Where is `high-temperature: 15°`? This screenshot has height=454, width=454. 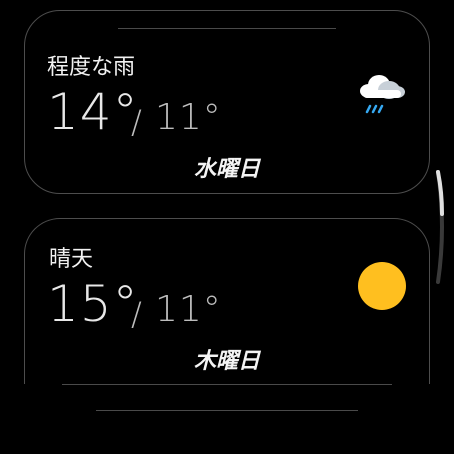 high-temperature: 15° is located at coordinates (93, 304).